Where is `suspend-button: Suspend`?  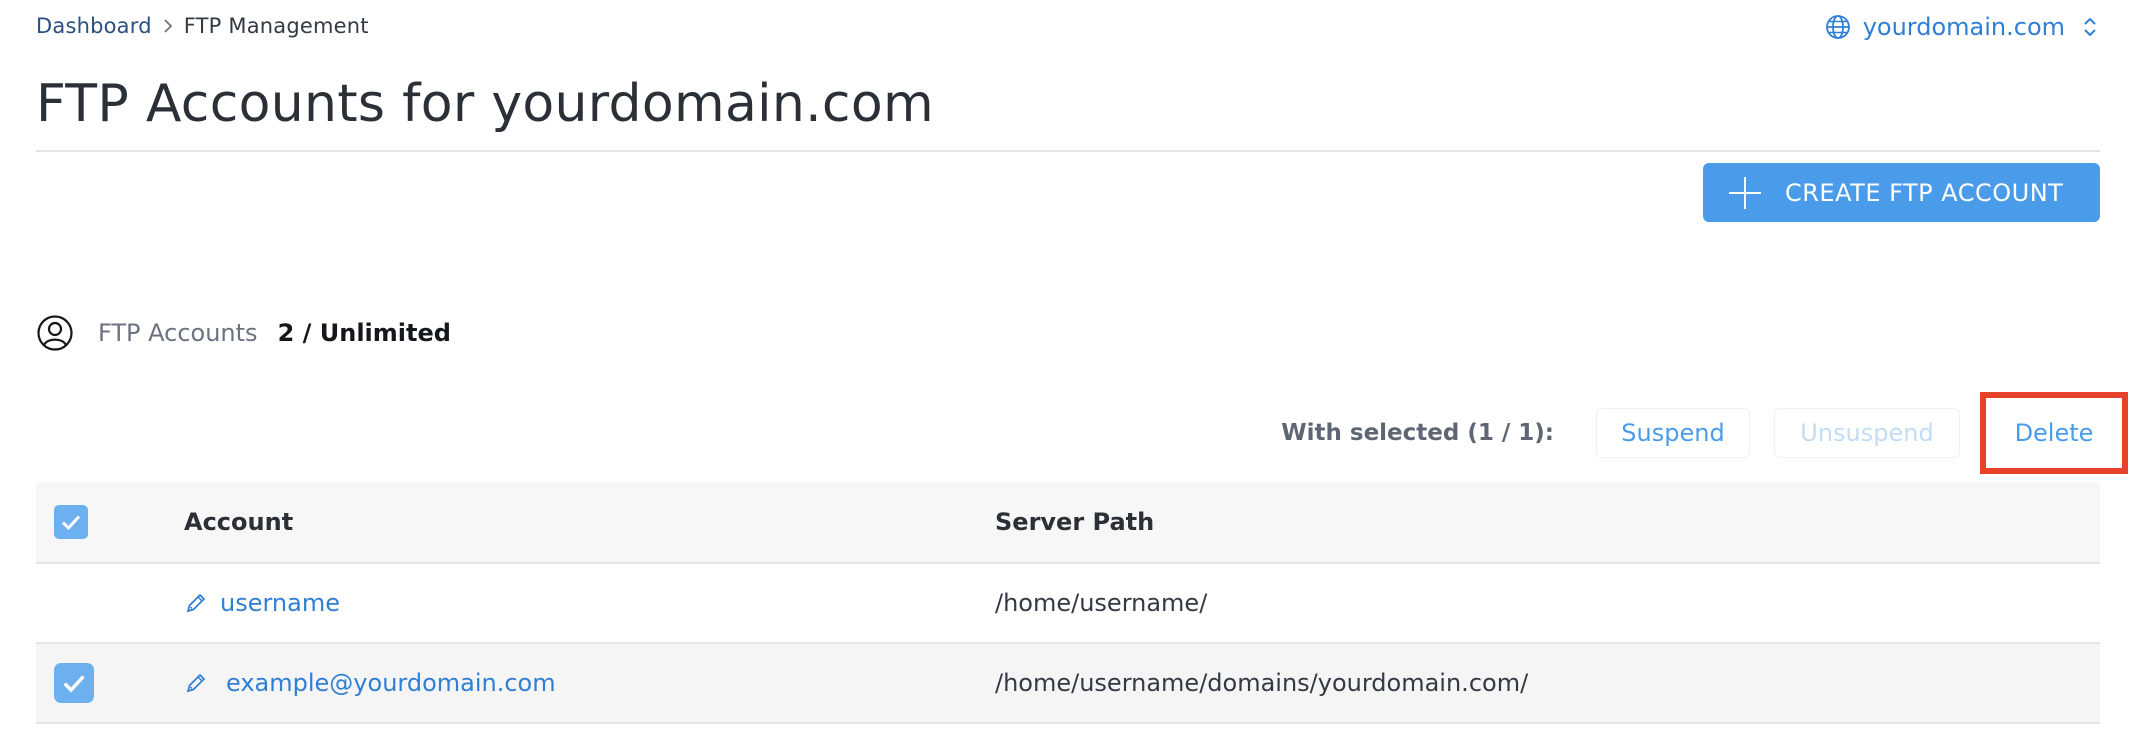 suspend-button: Suspend is located at coordinates (1673, 433).